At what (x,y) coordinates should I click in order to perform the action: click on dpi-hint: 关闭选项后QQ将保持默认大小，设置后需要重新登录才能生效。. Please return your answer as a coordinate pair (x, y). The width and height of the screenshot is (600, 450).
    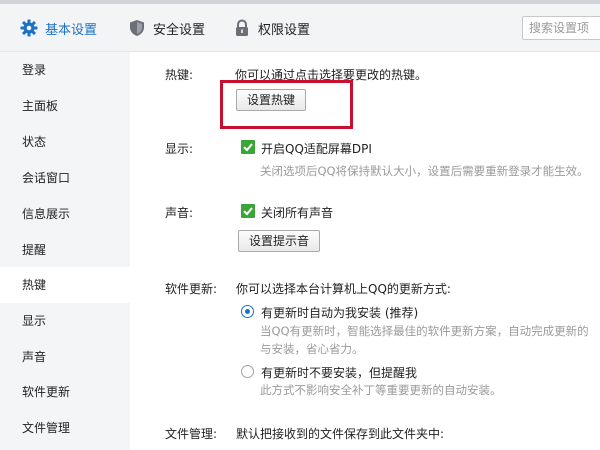
    Looking at the image, I should click on (424, 171).